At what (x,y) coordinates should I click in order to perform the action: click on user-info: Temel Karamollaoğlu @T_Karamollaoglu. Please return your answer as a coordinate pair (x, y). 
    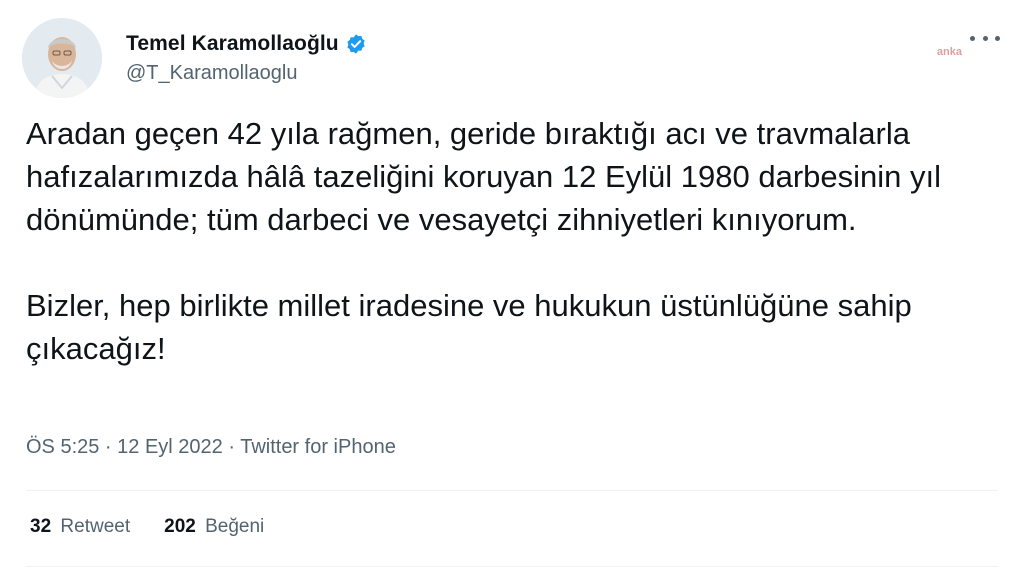
    Looking at the image, I should click on (246, 58).